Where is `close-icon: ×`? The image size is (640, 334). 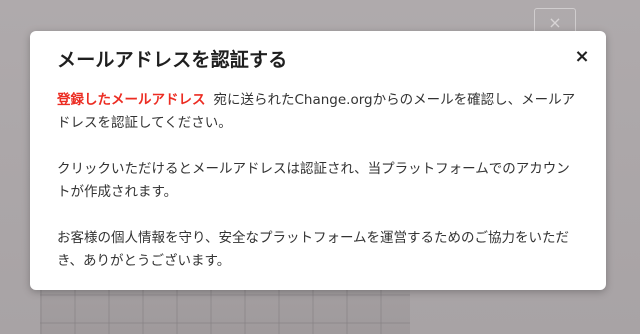 close-icon: × is located at coordinates (582, 57).